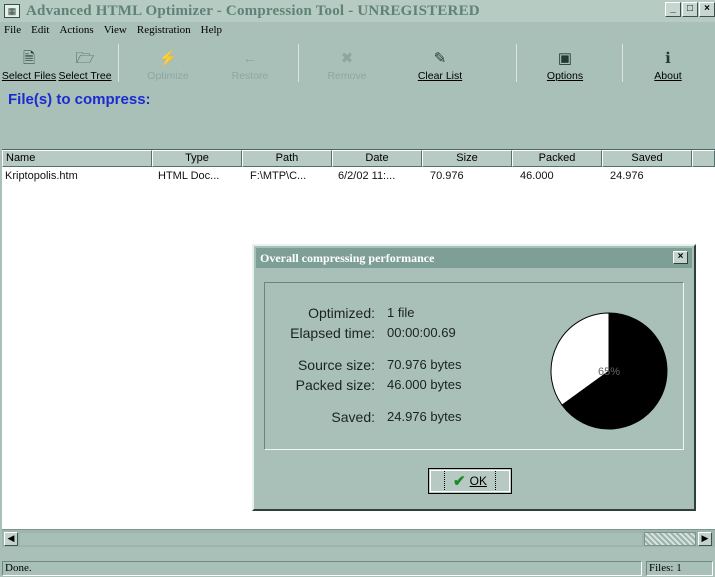  I want to click on remove-button: ✖ Remove, so click(347, 63).